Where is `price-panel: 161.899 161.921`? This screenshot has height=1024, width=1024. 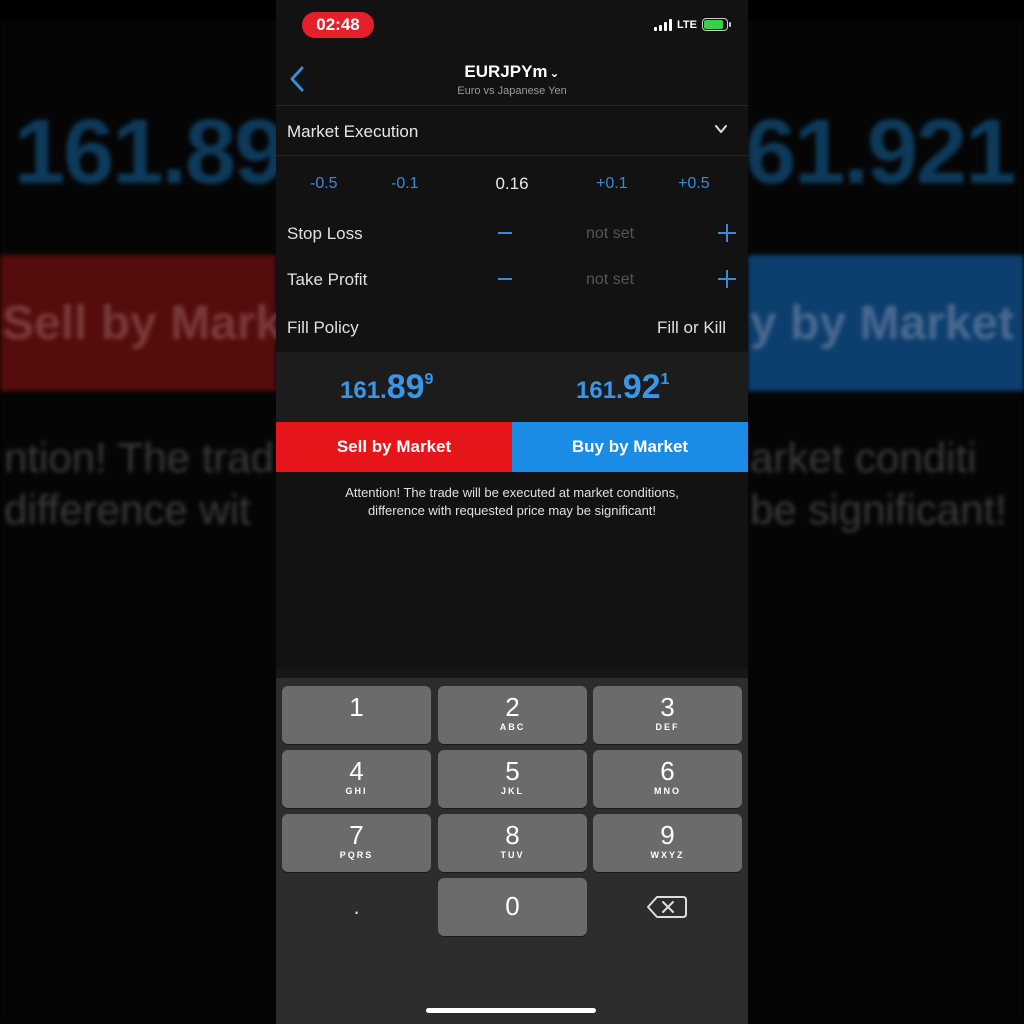
price-panel: 161.899 161.921 is located at coordinates (512, 387).